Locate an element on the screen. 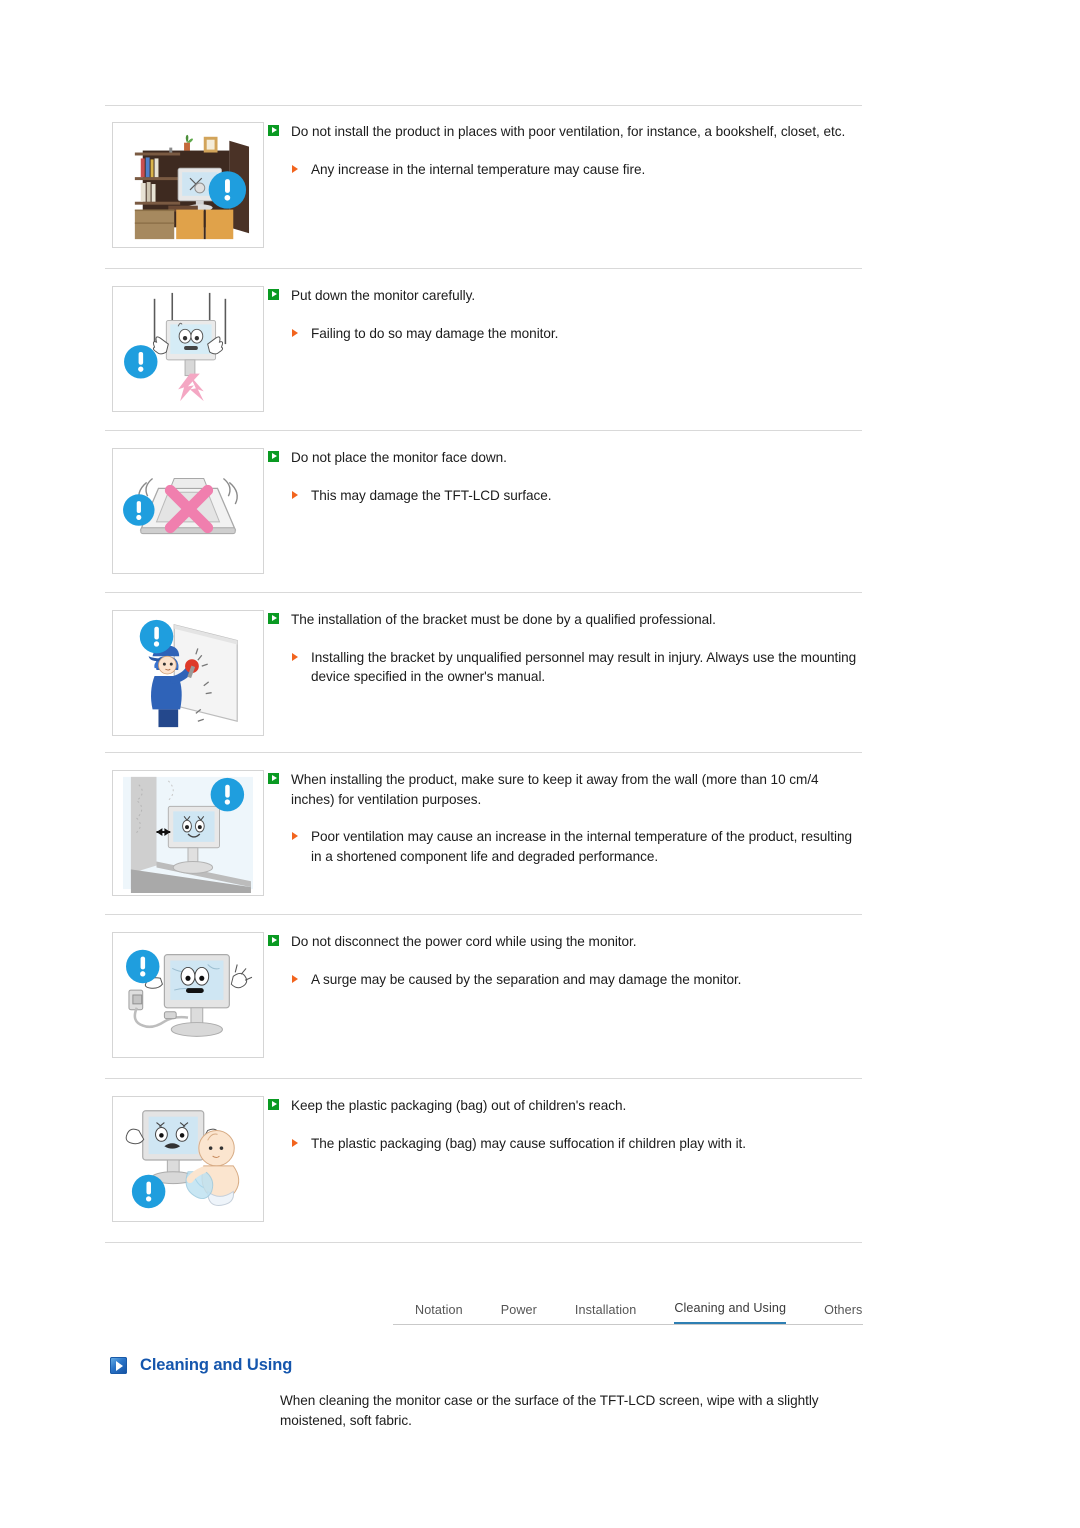 Image resolution: width=1080 pixels, height=1528 pixels. safety-sub-label: This may damage the TFT-LCD surface. is located at coordinates (431, 495).